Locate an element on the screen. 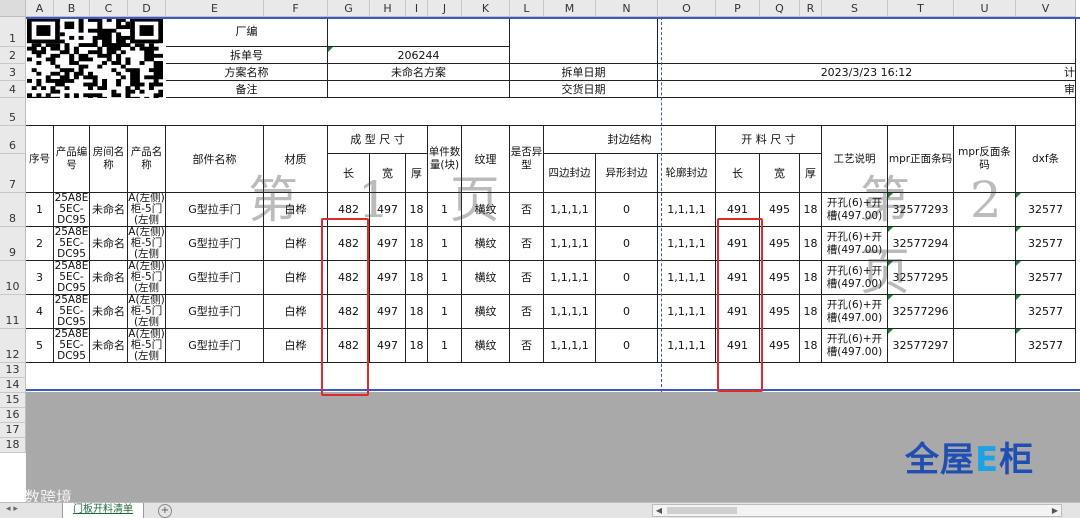  cell-product-2: A(左侧) 柜-5门 (左侧 is located at coordinates (147, 244).